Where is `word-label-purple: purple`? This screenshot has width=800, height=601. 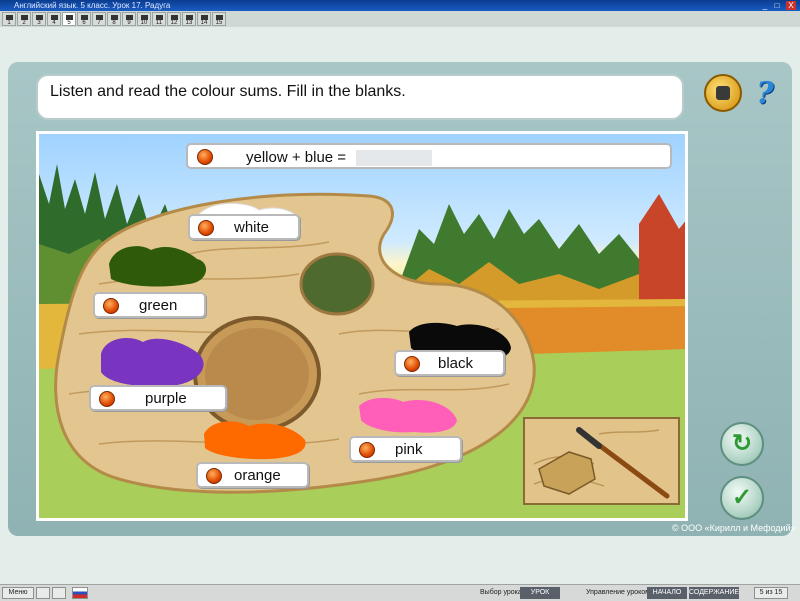
word-label-purple: purple is located at coordinates (158, 398).